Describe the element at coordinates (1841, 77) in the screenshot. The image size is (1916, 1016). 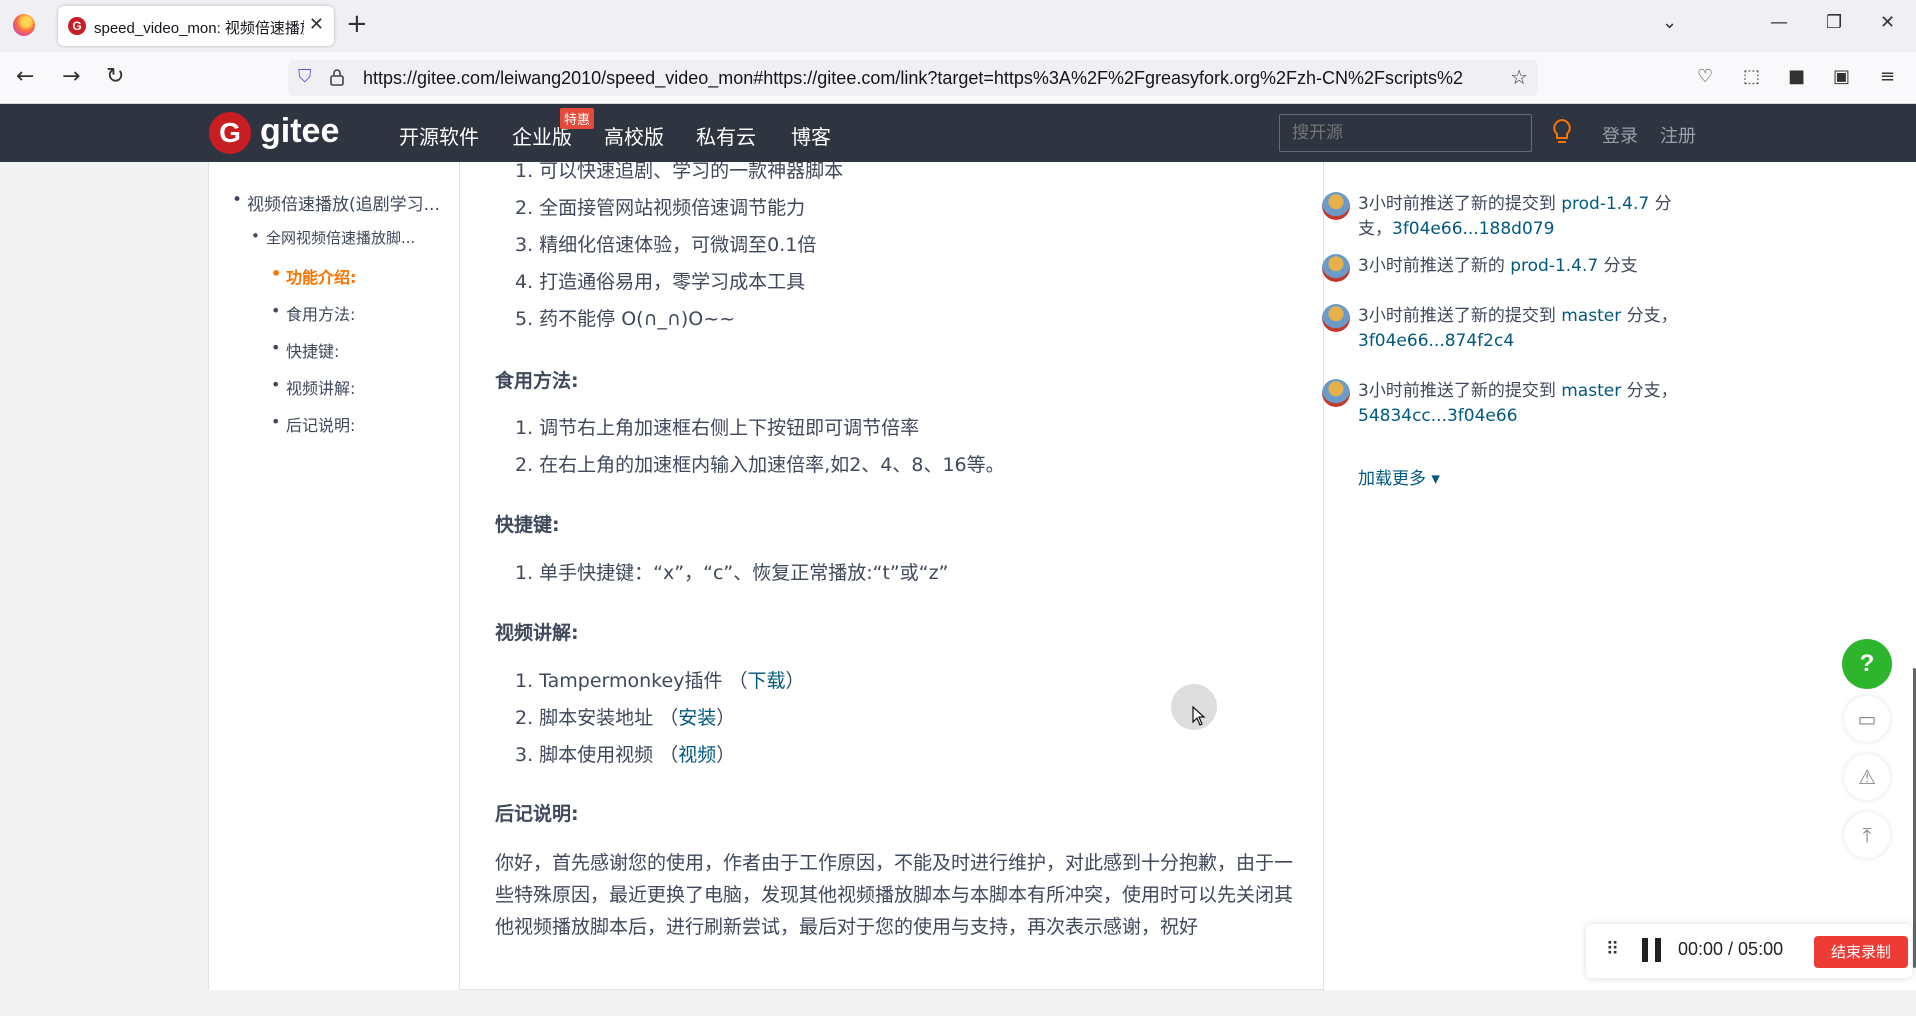
I see `extension-b-icon: ▣` at that location.